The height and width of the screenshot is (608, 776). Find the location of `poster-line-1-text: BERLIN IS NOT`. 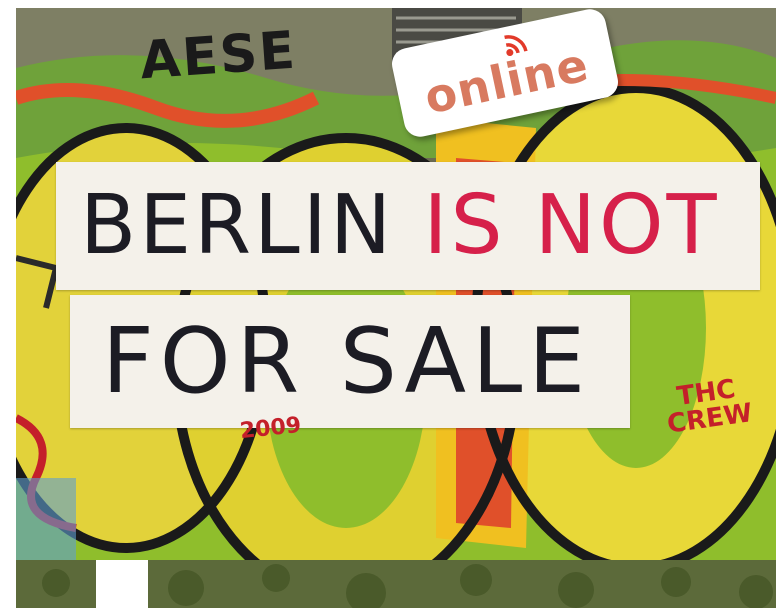

poster-line-1-text: BERLIN IS NOT is located at coordinates (400, 226).